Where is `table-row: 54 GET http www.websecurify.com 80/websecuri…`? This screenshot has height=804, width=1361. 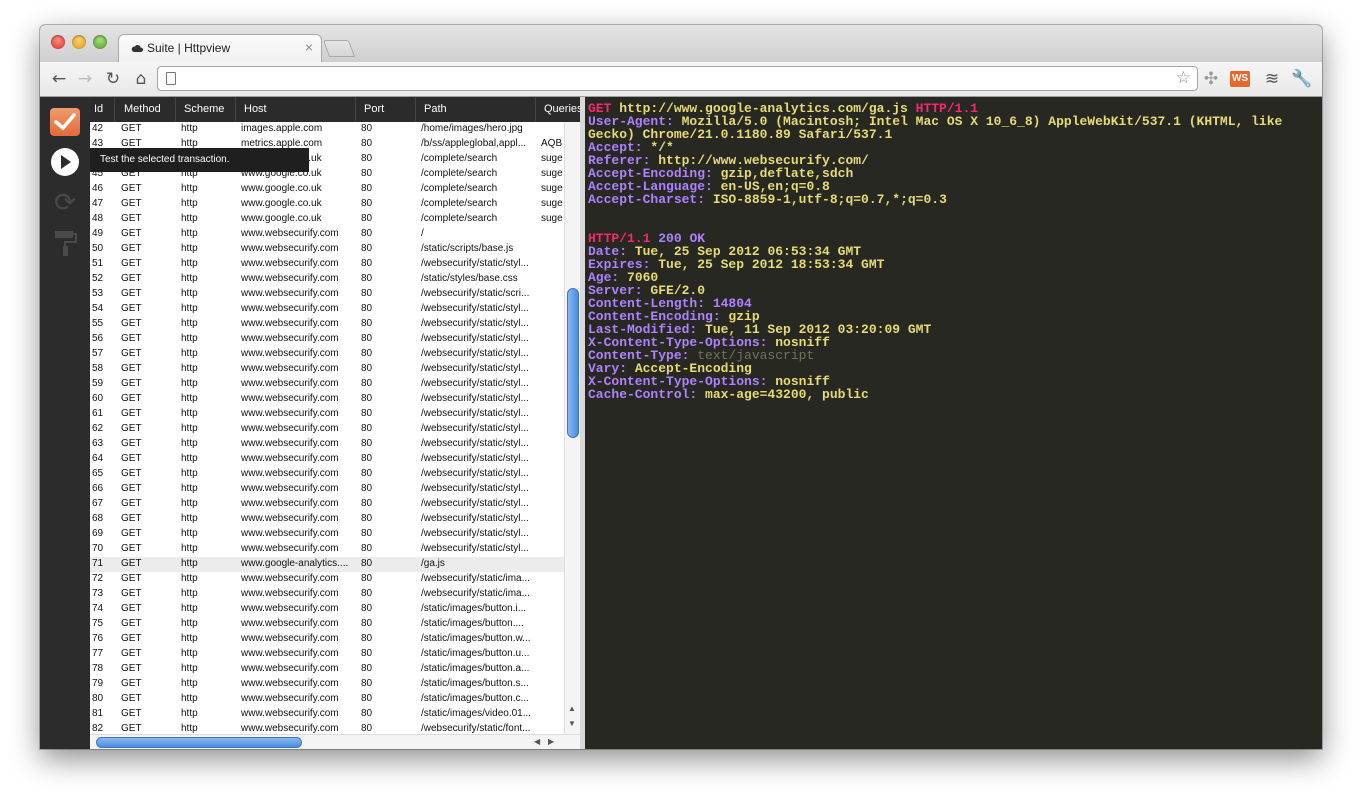 table-row: 54 GET http www.websecurify.com 80/websecuri… is located at coordinates (327, 309).